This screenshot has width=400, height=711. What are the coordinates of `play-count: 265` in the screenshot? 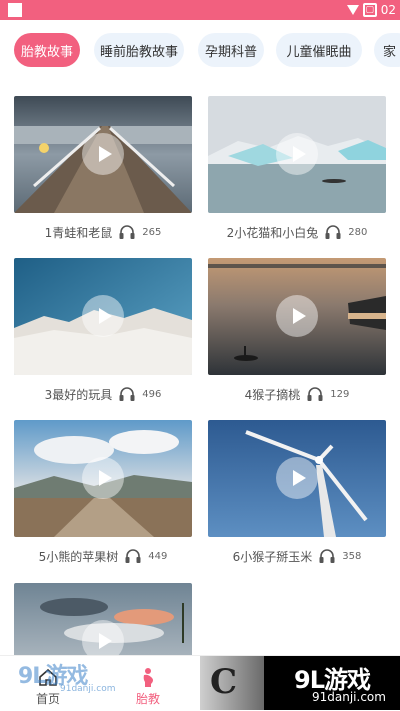 It's located at (152, 232).